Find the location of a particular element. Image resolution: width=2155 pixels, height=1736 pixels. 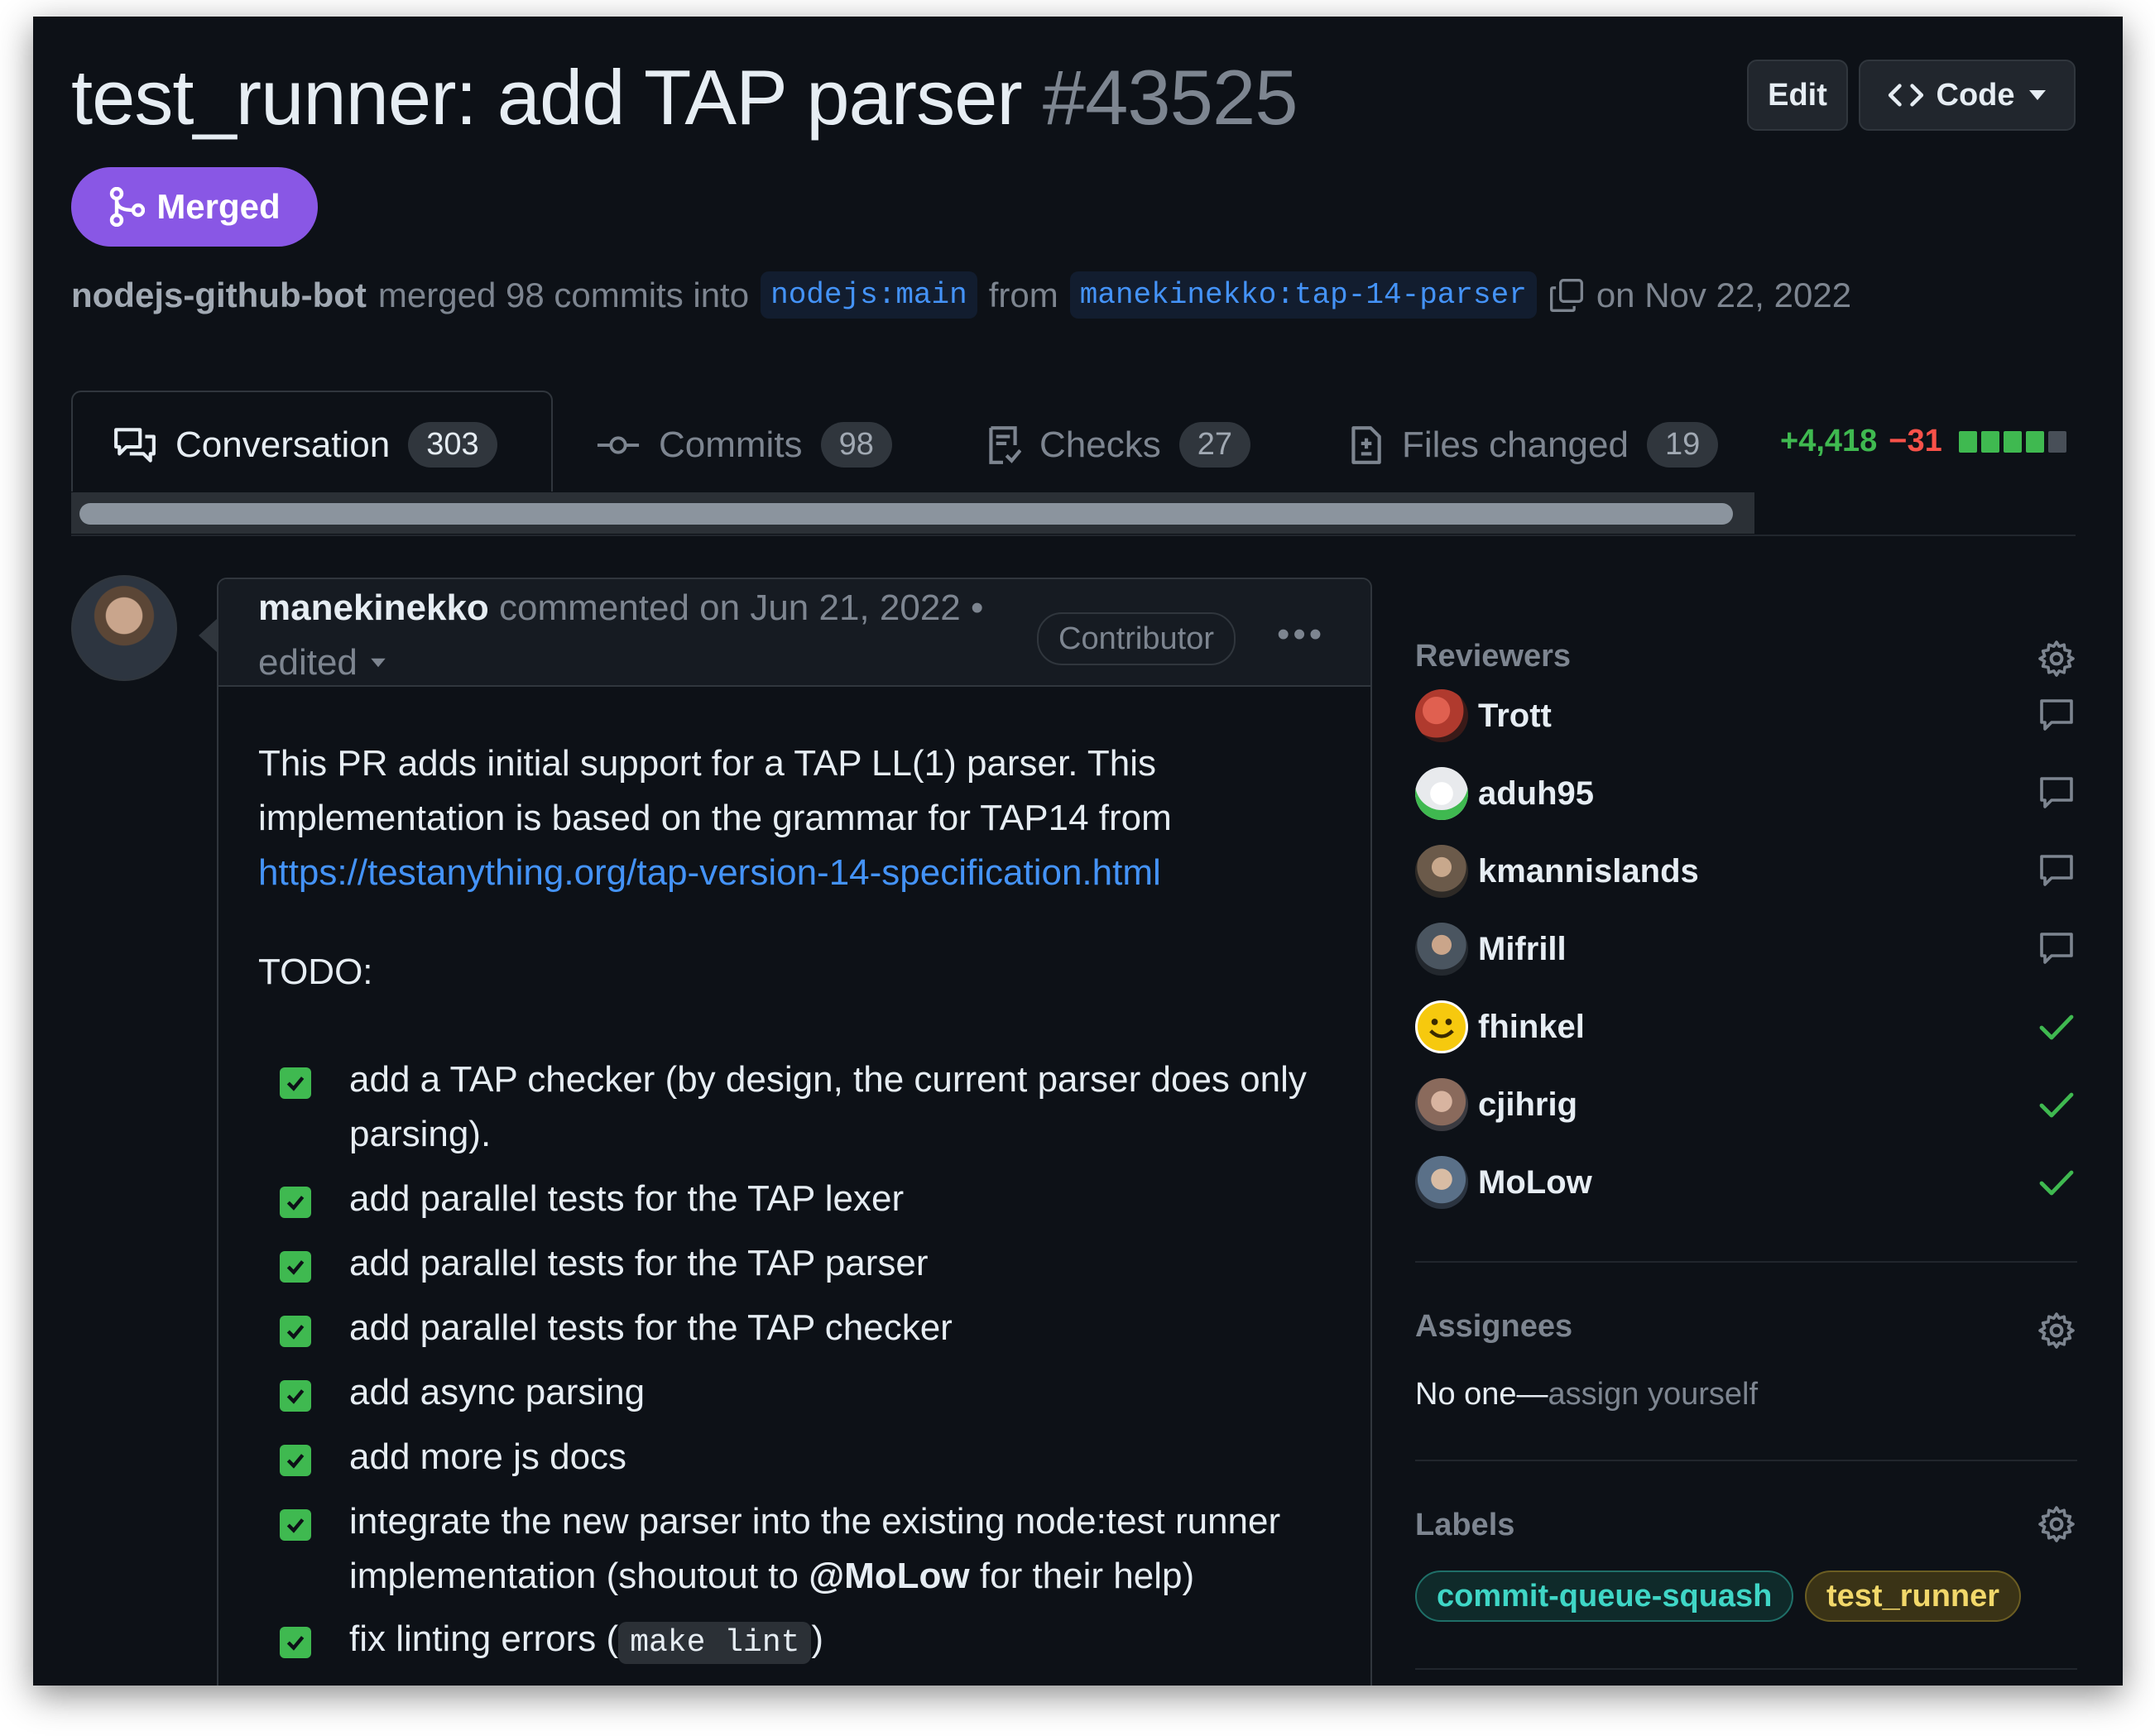

comment-pointer is located at coordinates (208, 636).